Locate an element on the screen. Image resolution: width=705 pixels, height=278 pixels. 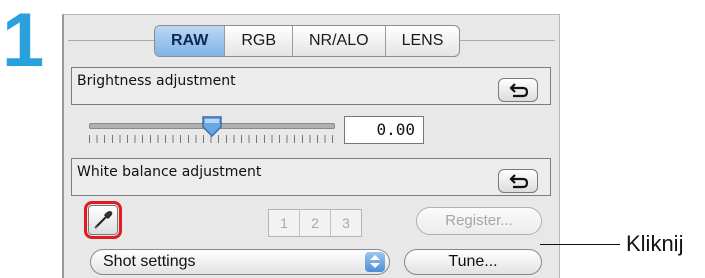
tab-nr-alo: NR/ALO is located at coordinates (338, 41).